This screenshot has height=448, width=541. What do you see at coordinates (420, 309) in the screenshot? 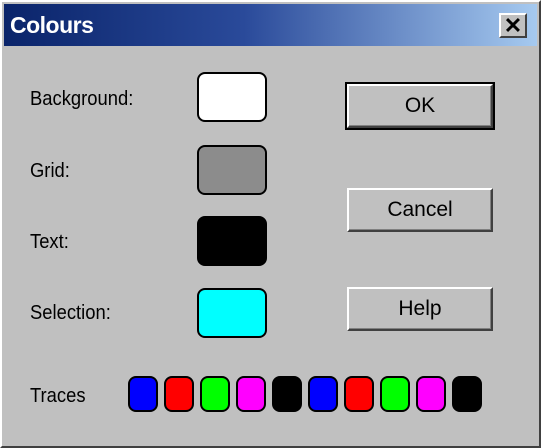
I see `help-button: Help` at bounding box center [420, 309].